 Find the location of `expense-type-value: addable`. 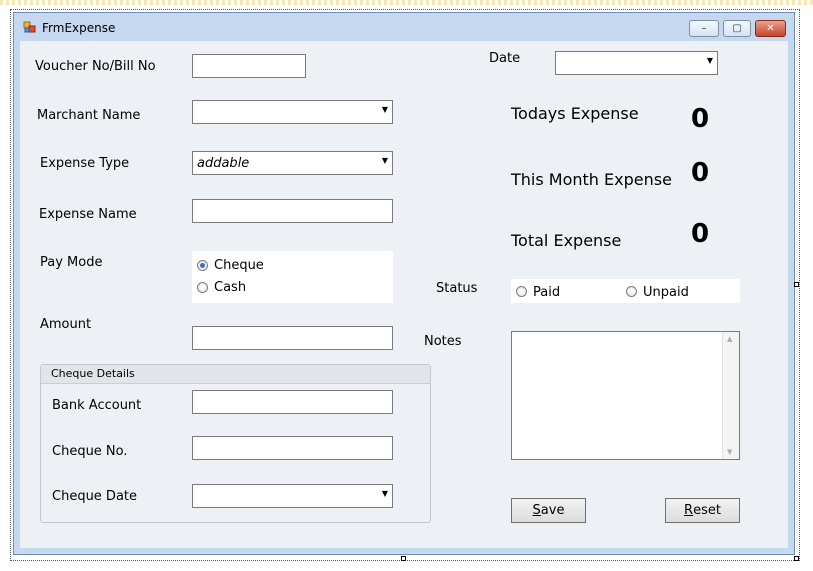

expense-type-value: addable is located at coordinates (223, 163).